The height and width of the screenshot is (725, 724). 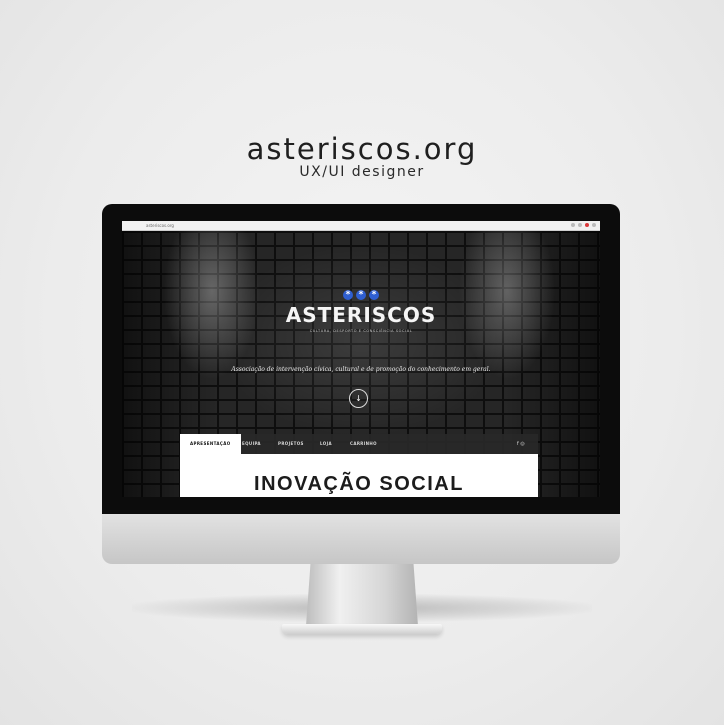 What do you see at coordinates (291, 444) in the screenshot?
I see `nav-item-projetos: PROJETOS` at bounding box center [291, 444].